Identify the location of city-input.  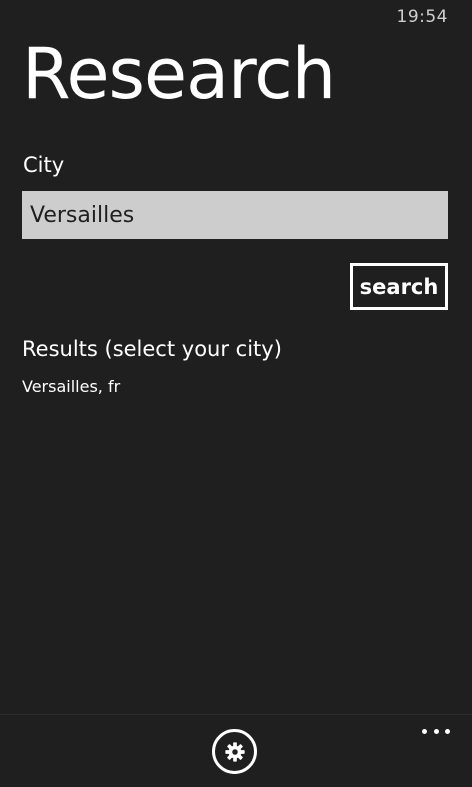
(235, 215).